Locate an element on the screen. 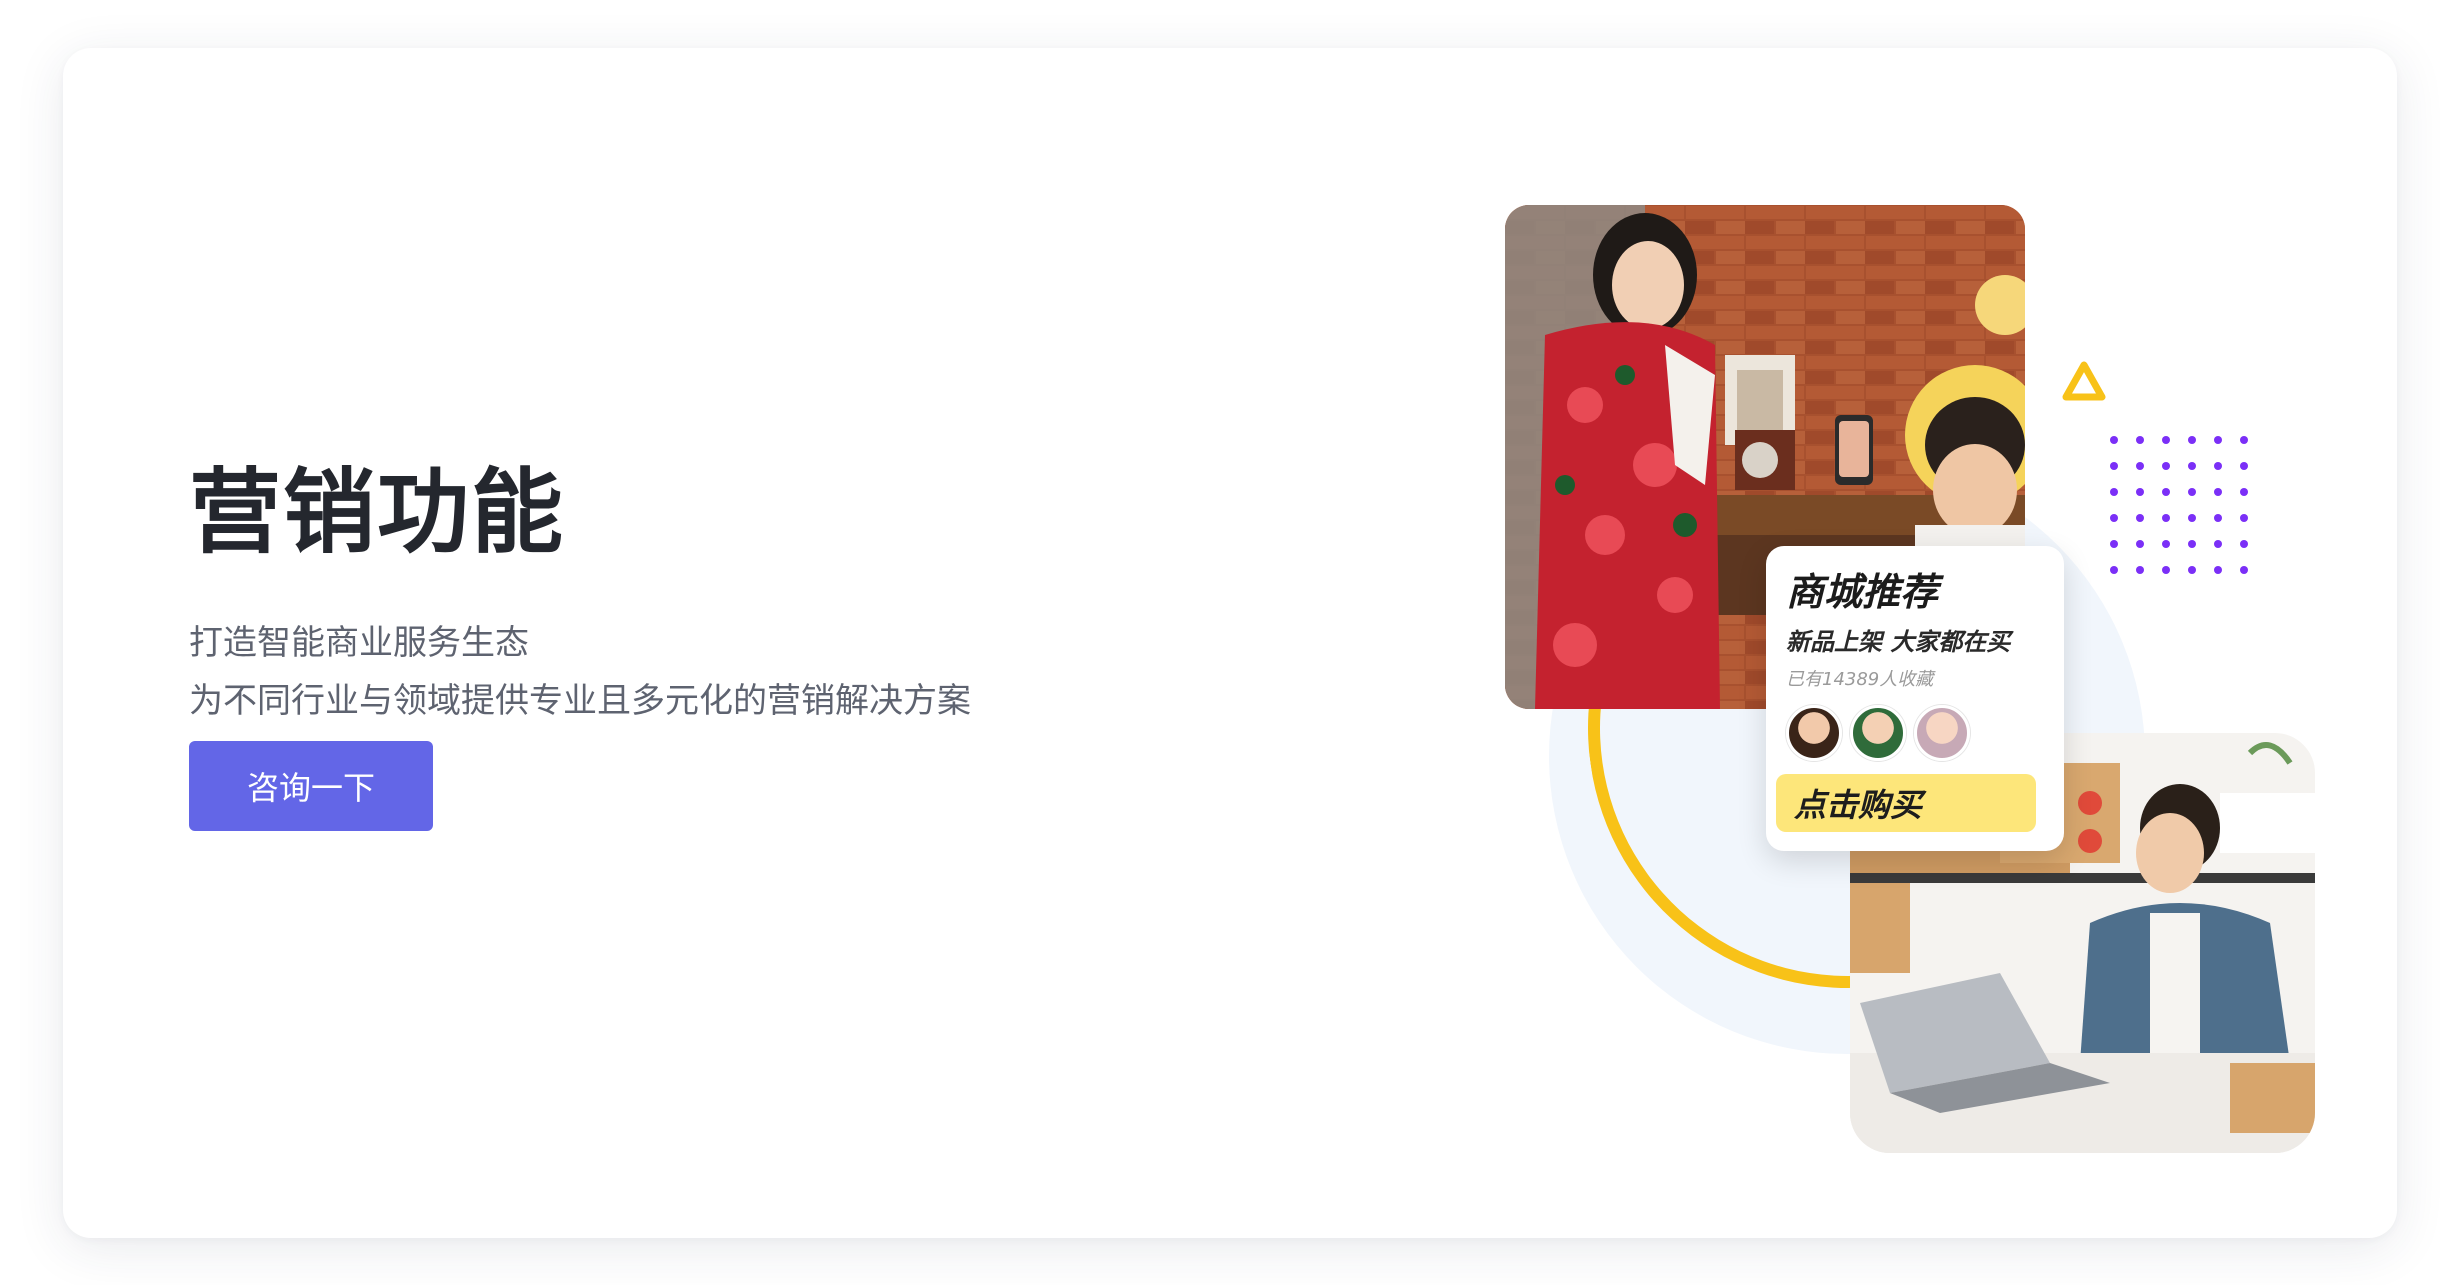 The image size is (2462, 1285). consult-button: 咨询一下 is located at coordinates (311, 786).